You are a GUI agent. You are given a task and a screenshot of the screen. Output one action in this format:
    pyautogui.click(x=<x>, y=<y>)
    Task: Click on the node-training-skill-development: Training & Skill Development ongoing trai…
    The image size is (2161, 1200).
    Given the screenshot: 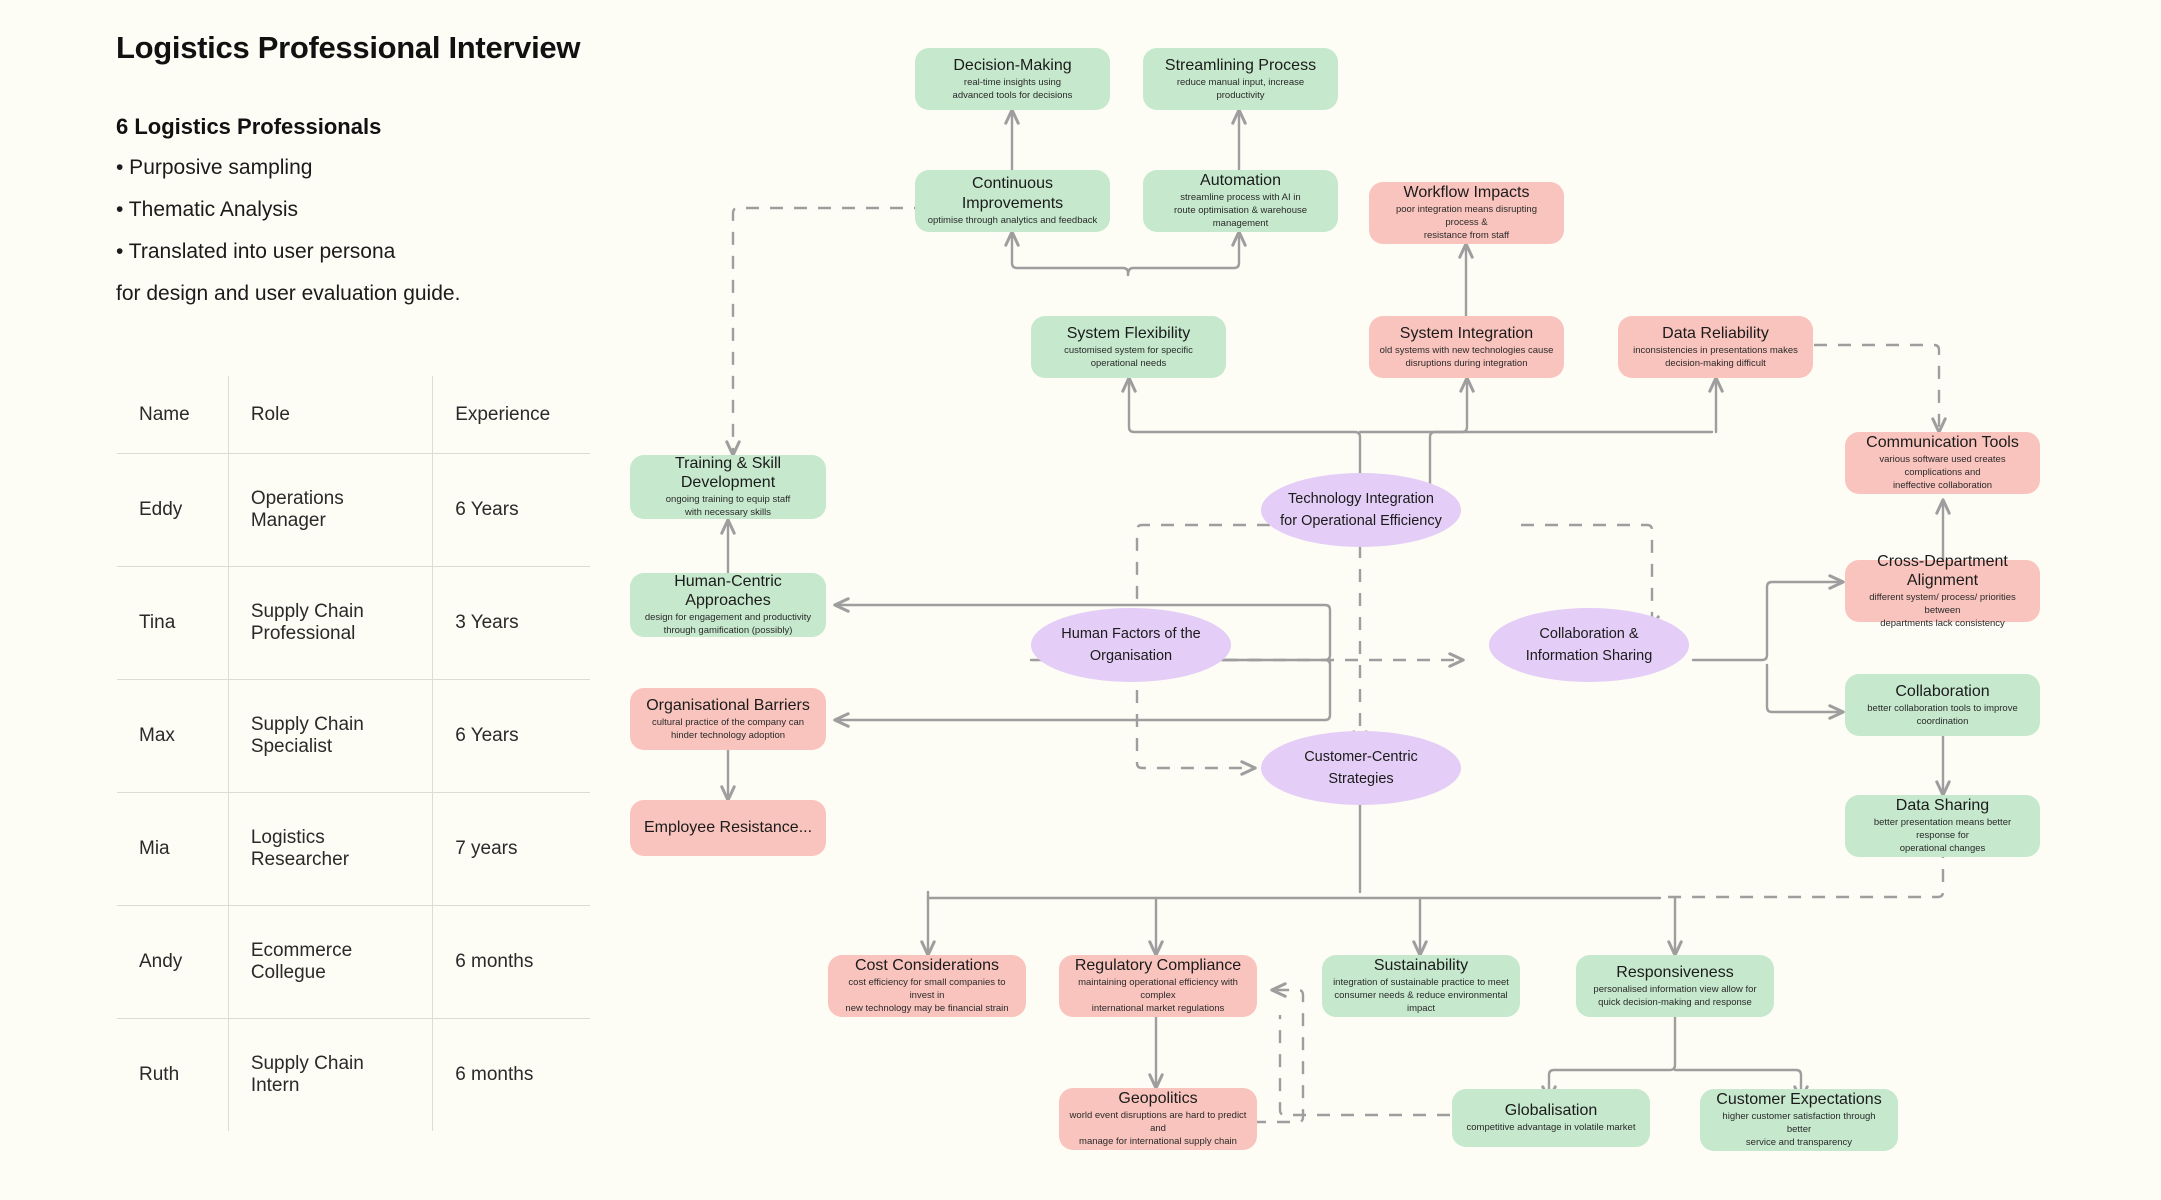 What is the action you would take?
    pyautogui.click(x=728, y=487)
    